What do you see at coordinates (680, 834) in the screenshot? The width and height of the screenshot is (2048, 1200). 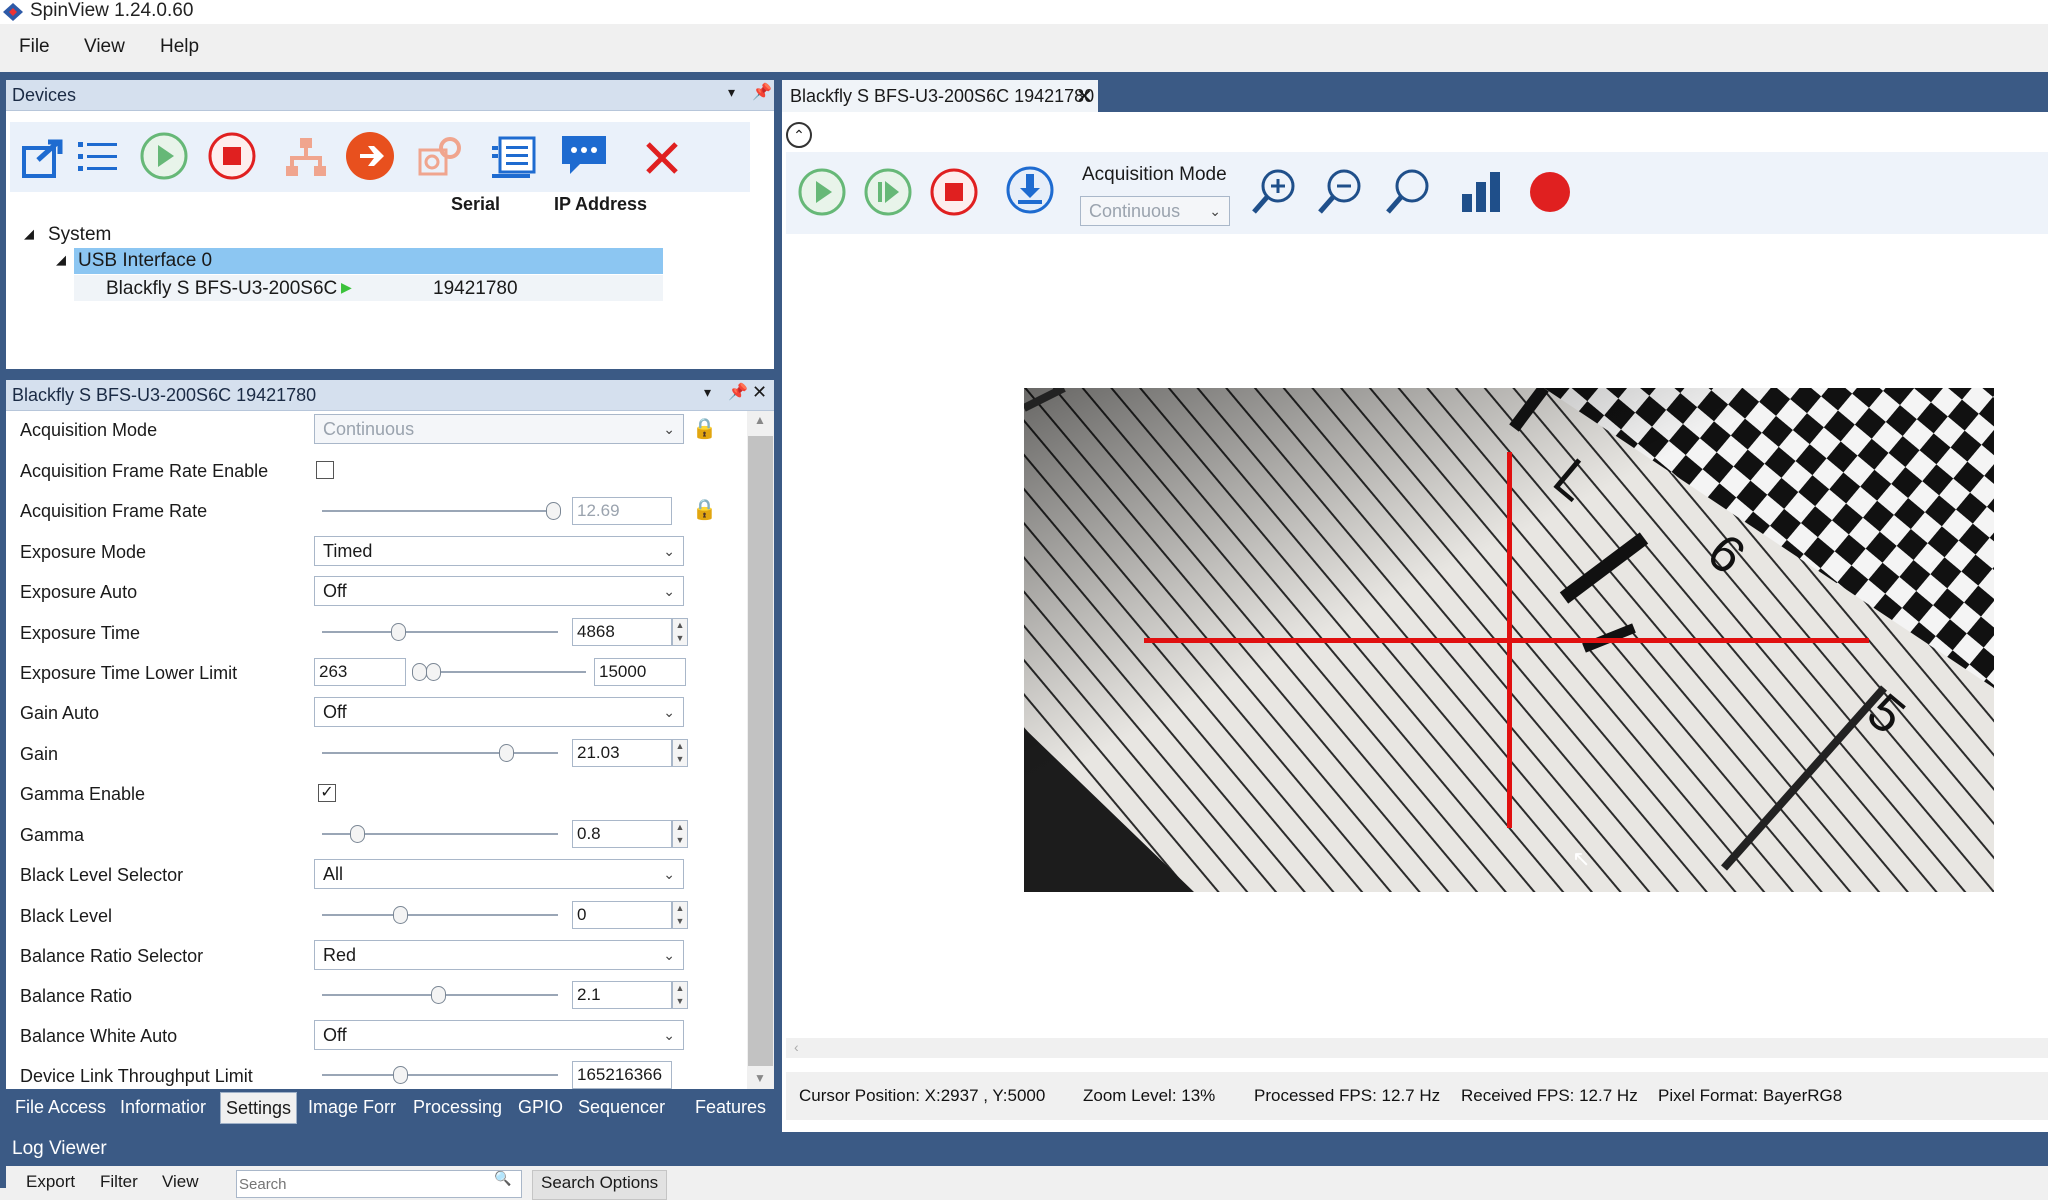 I see `gamma-spinner: ▲ ▼` at bounding box center [680, 834].